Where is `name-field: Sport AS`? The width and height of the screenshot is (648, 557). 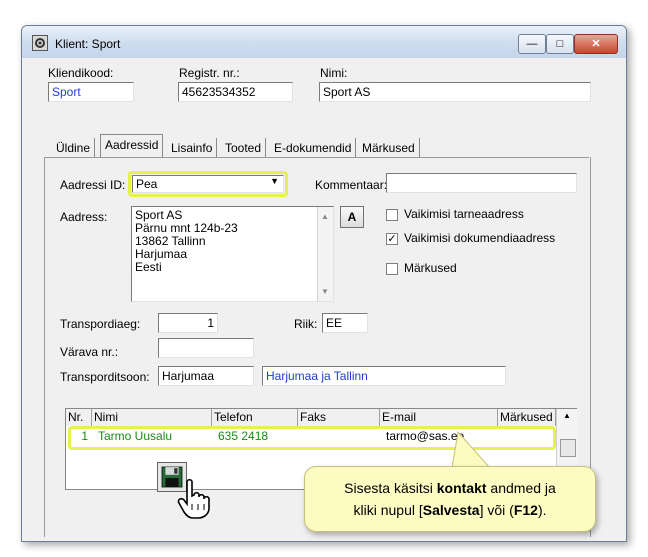 name-field: Sport AS is located at coordinates (455, 92).